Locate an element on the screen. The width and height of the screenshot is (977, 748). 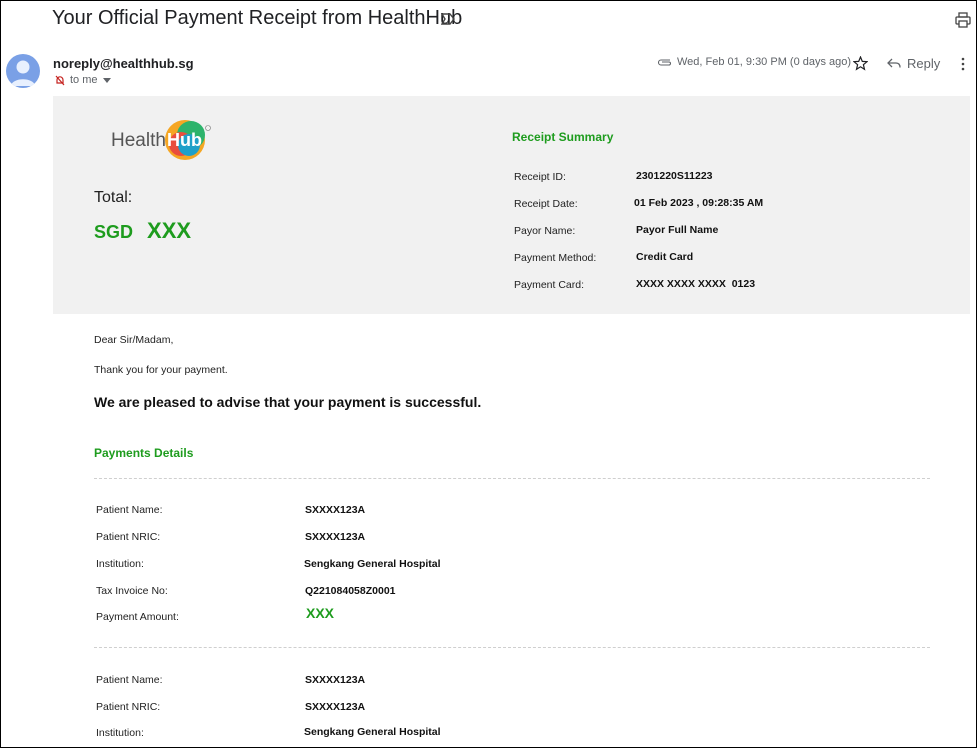
attachment-icon is located at coordinates (664, 62).